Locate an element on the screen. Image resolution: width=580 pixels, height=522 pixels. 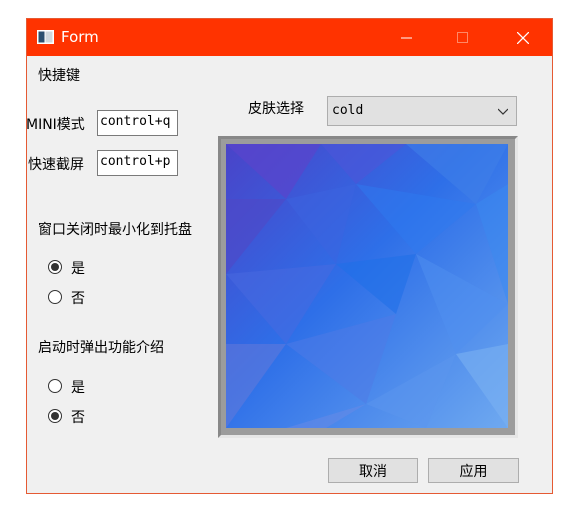
minimize-button is located at coordinates (407, 37).